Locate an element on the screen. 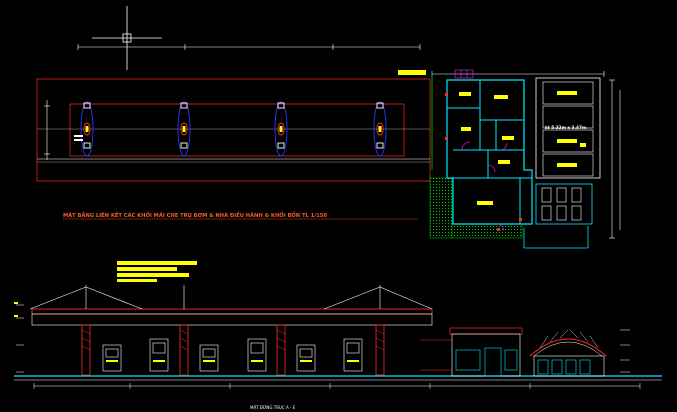  tank-shed-elevation is located at coordinates (579, 353).